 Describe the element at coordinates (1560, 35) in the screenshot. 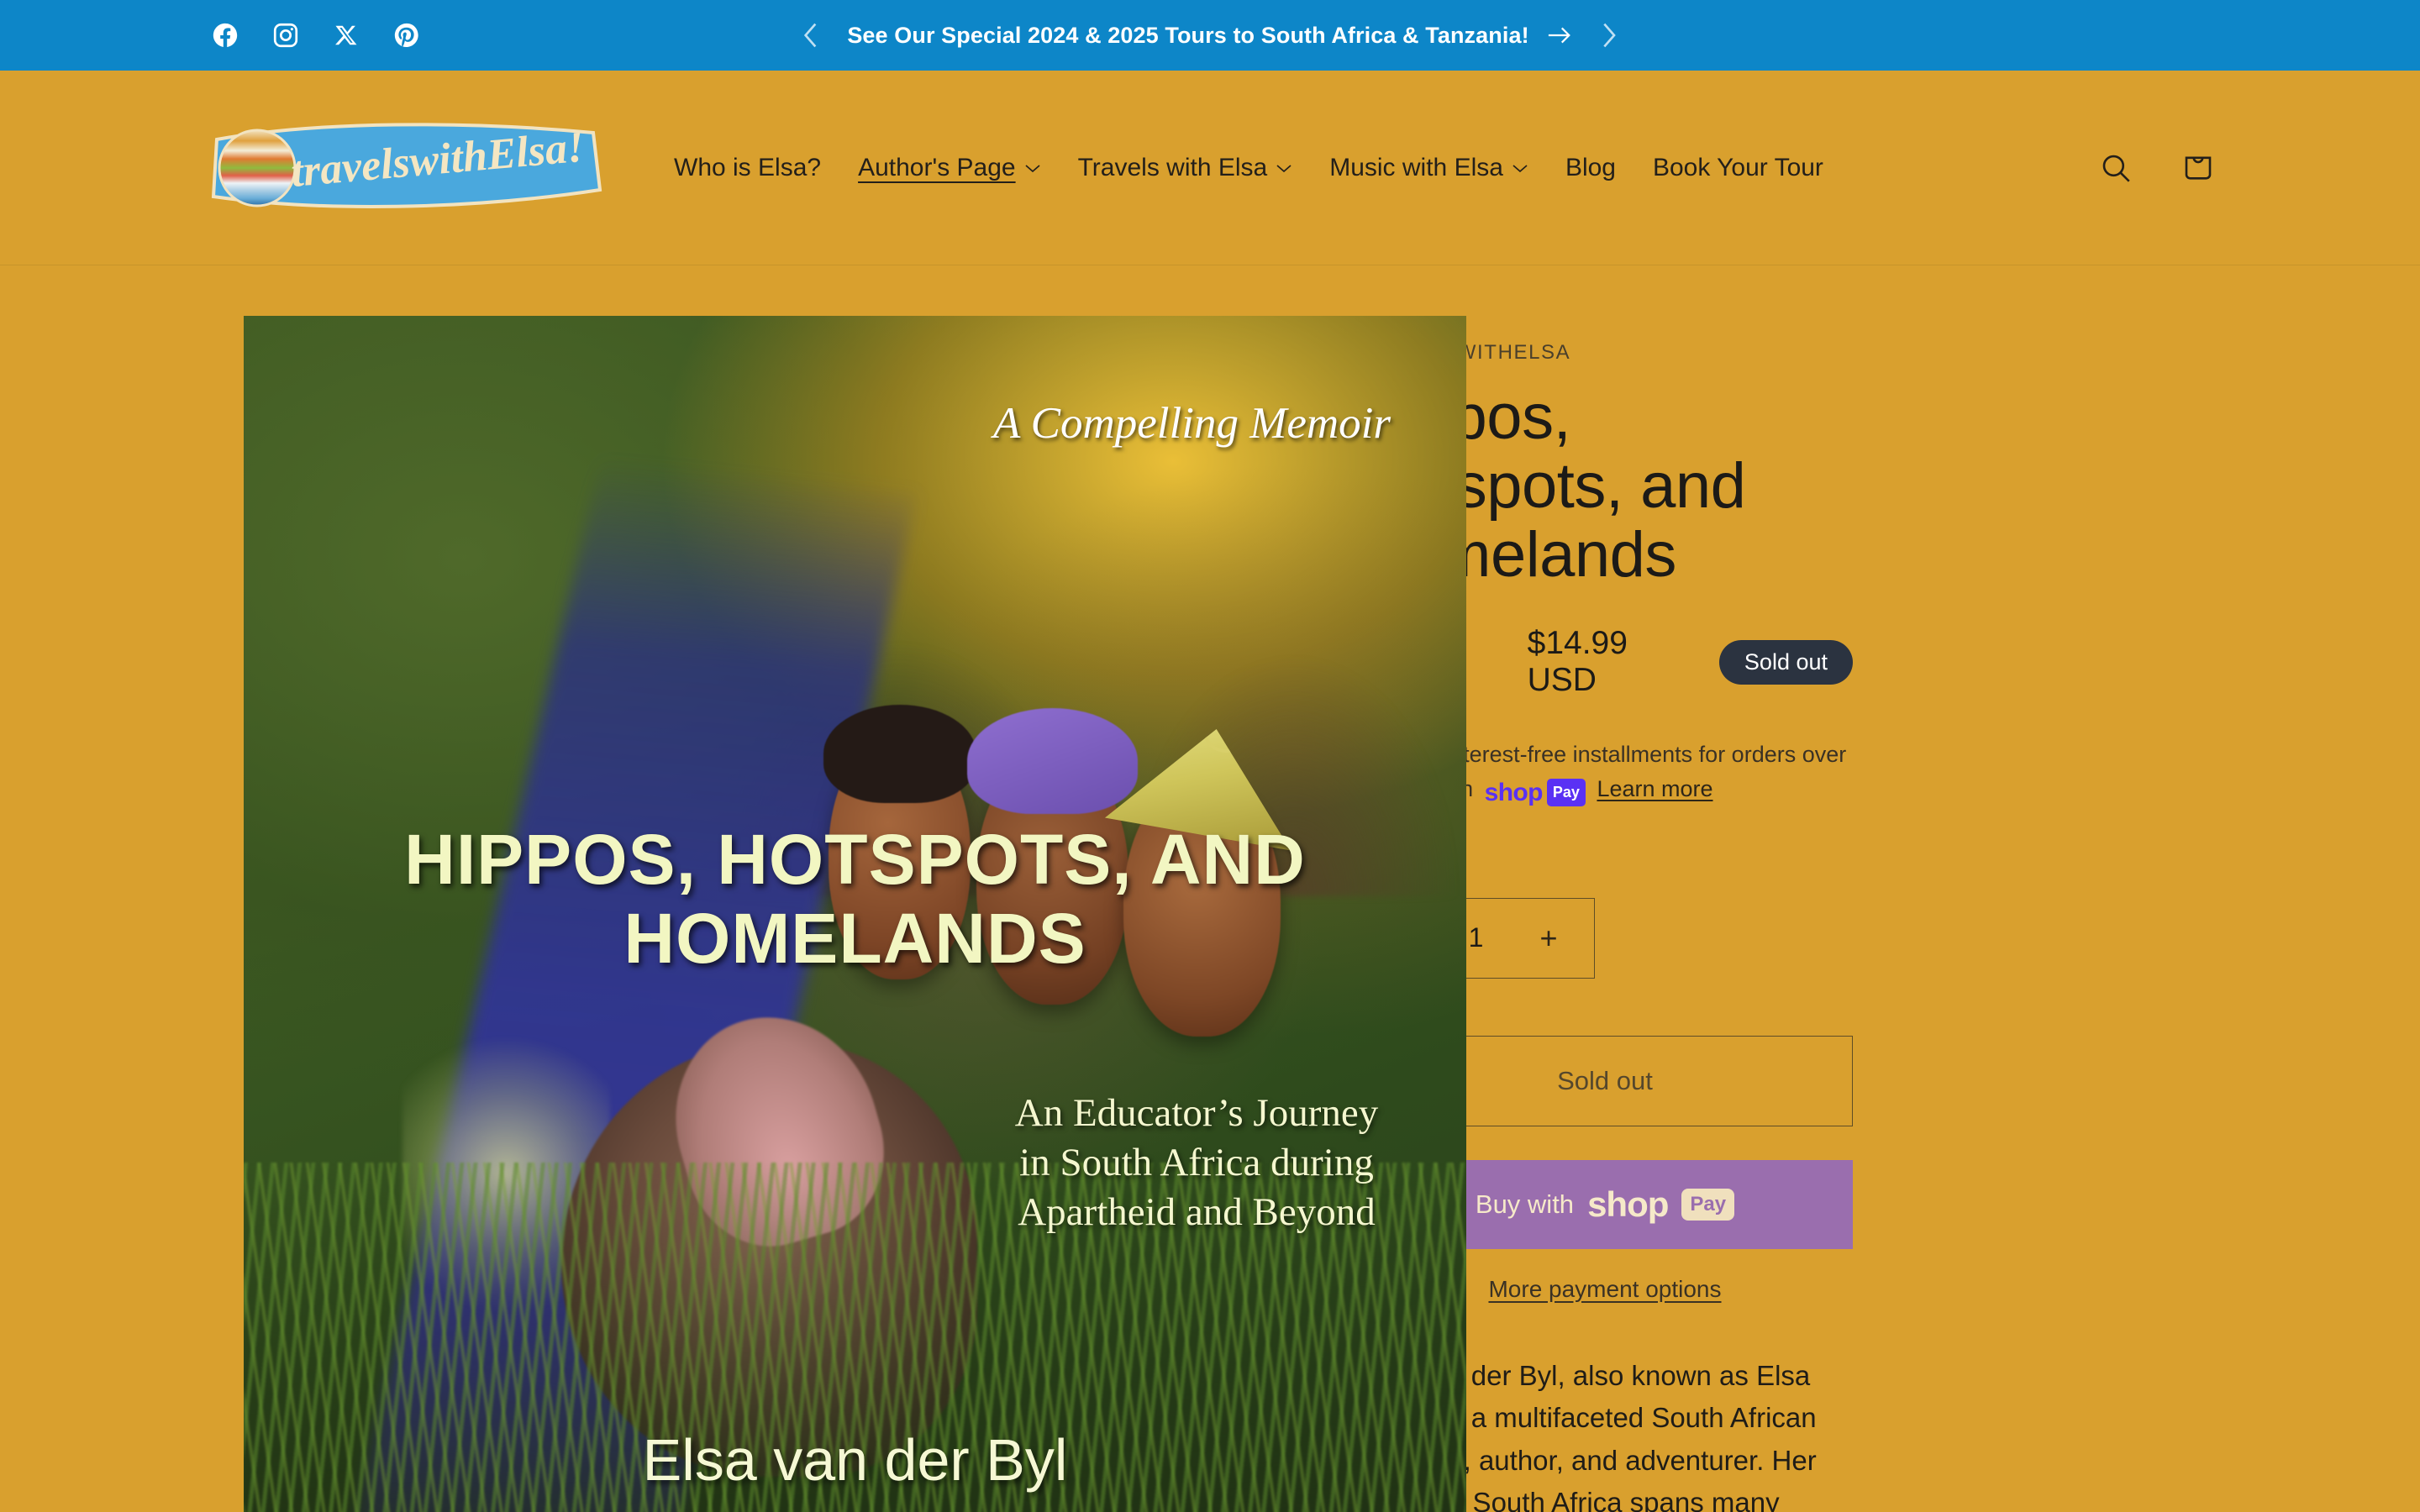

I see `arrow-right-icon` at that location.